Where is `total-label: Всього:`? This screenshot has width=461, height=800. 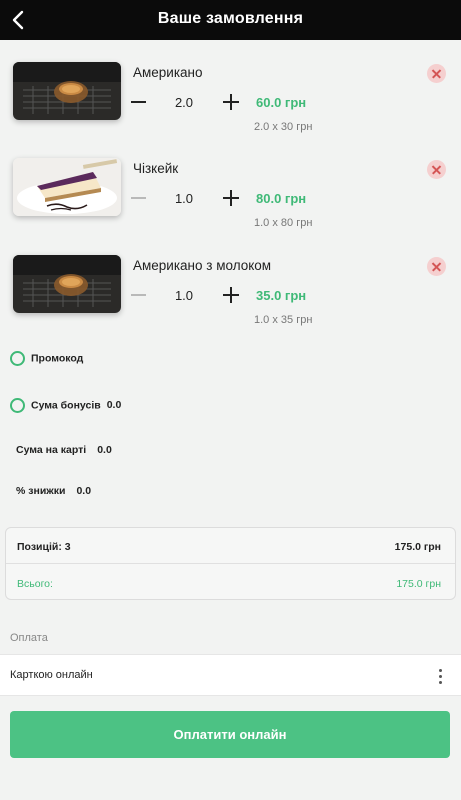
total-label: Всього: is located at coordinates (35, 584).